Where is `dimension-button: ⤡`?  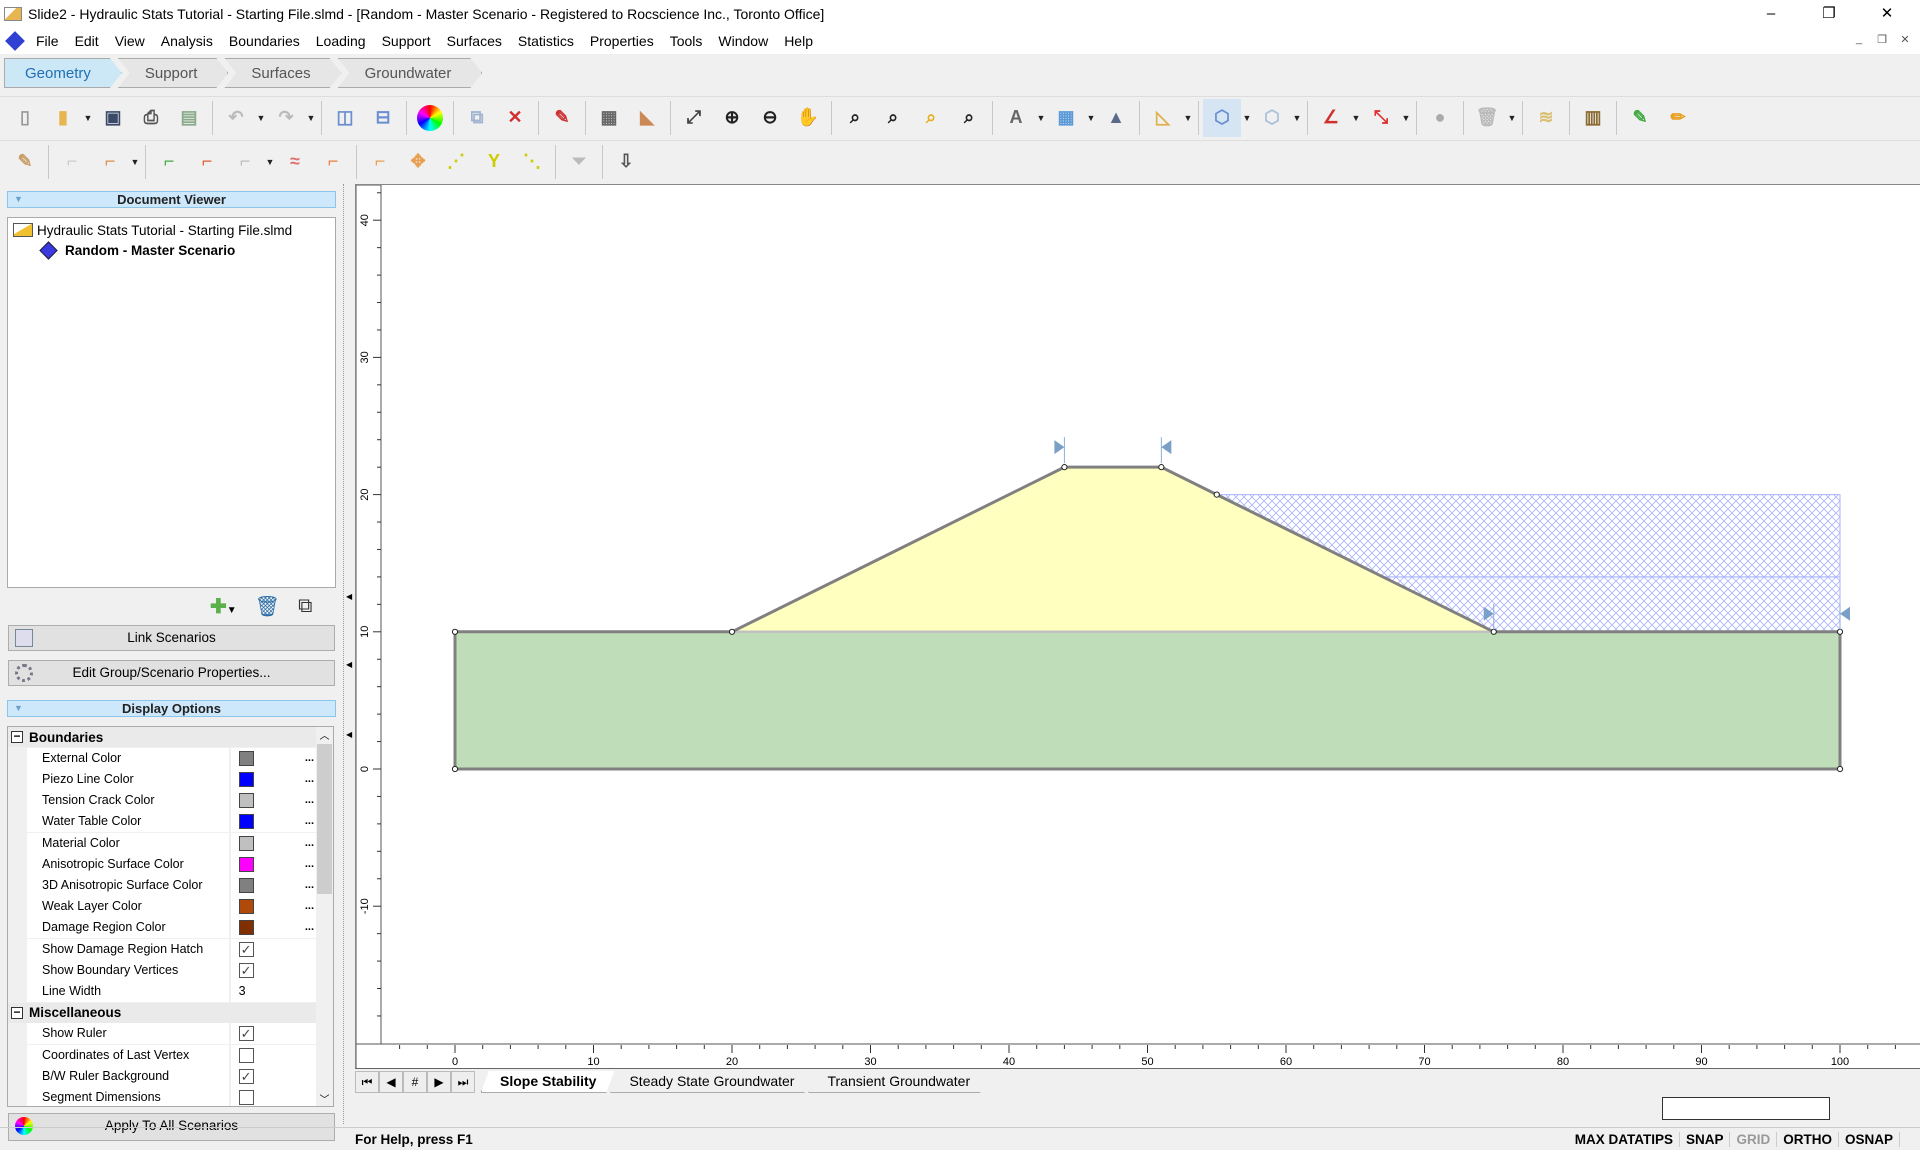 dimension-button: ⤡ is located at coordinates (1381, 118).